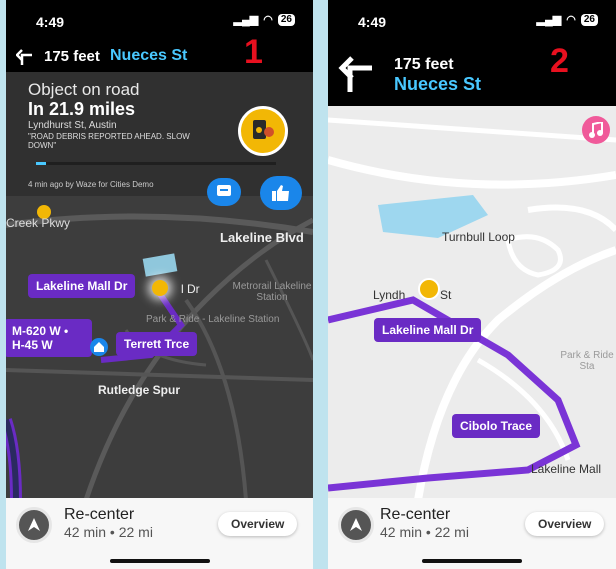  Describe the element at coordinates (84, 89) in the screenshot. I see `alert-title: Object on road` at that location.